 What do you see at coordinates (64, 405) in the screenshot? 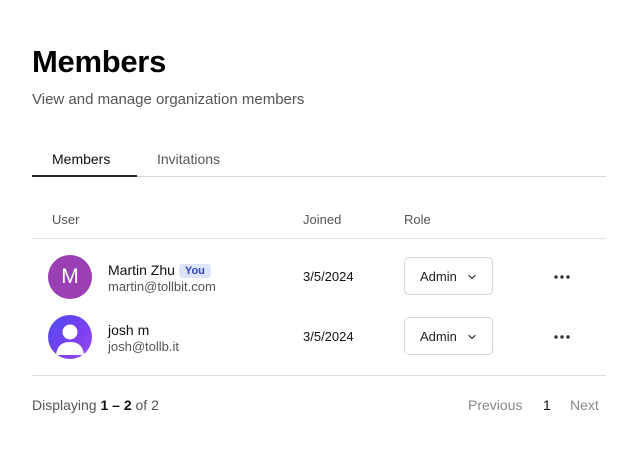
I see `displaying-prefix: Displaying` at bounding box center [64, 405].